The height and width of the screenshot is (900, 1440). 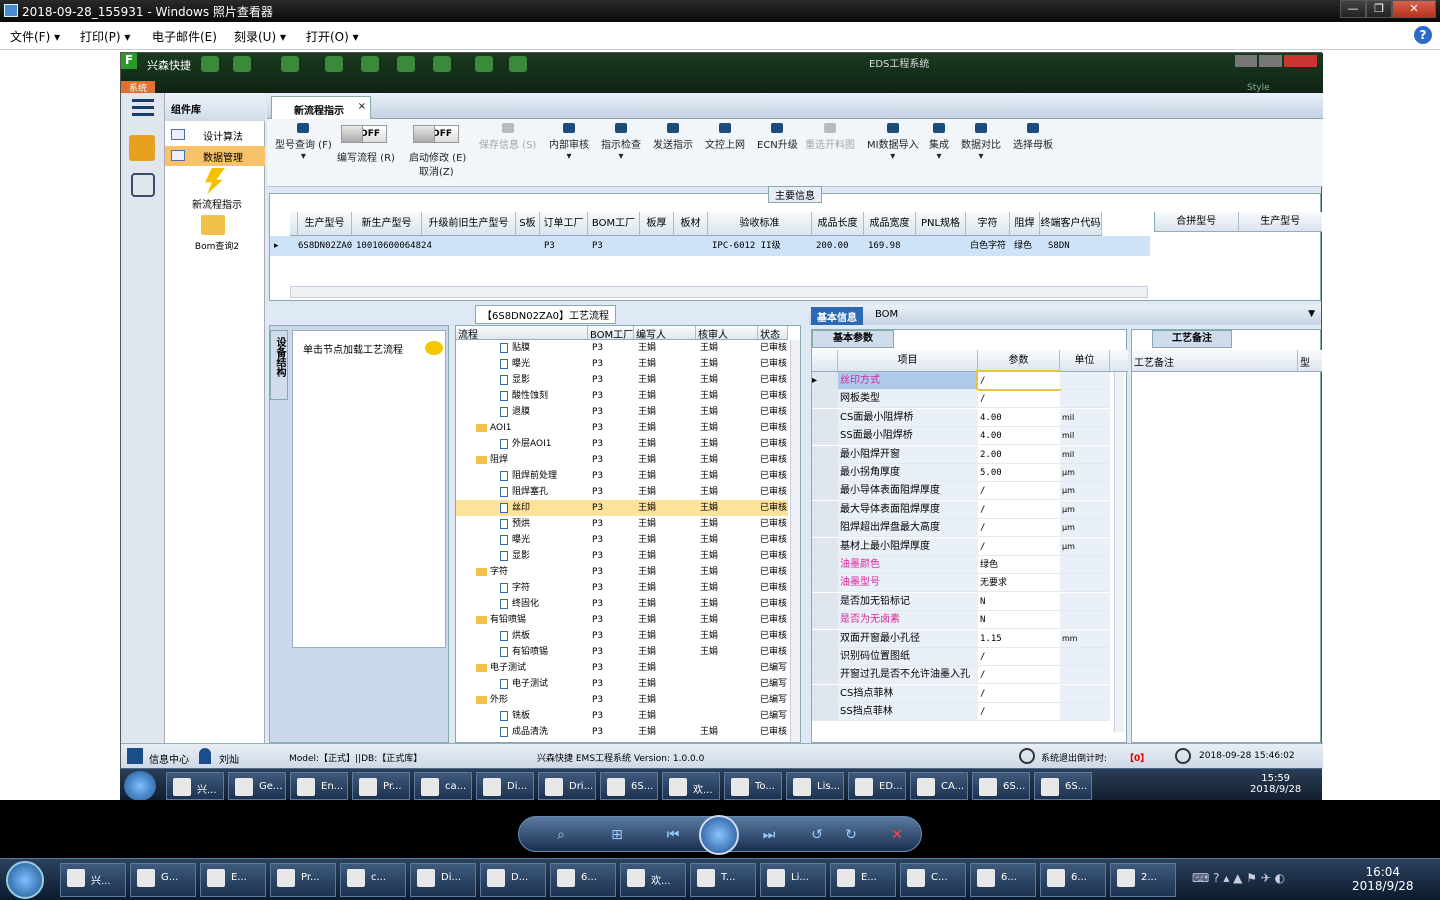 I want to click on col-character: 字符, so click(x=988, y=223).